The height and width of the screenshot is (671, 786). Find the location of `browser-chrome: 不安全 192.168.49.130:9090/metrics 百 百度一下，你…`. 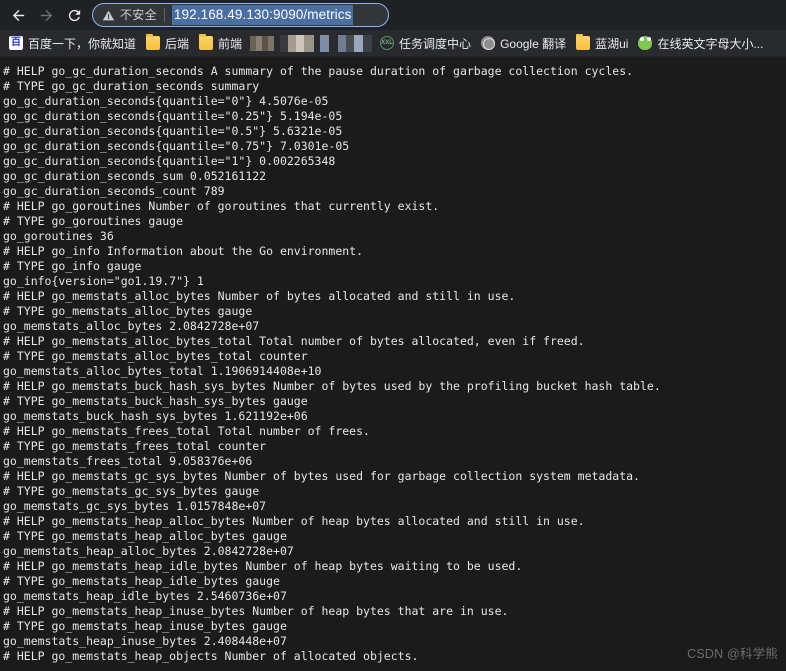

browser-chrome: 不安全 192.168.49.130:9090/metrics 百 百度一下，你… is located at coordinates (393, 28).